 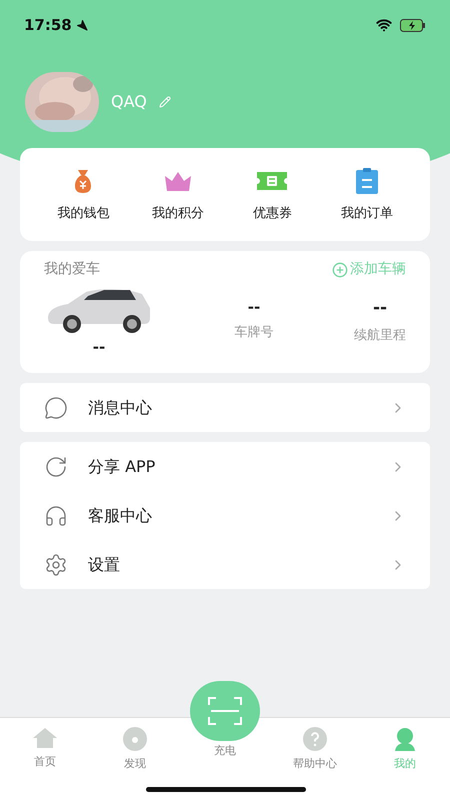 What do you see at coordinates (48, 25) in the screenshot?
I see `status-time: 17:58` at bounding box center [48, 25].